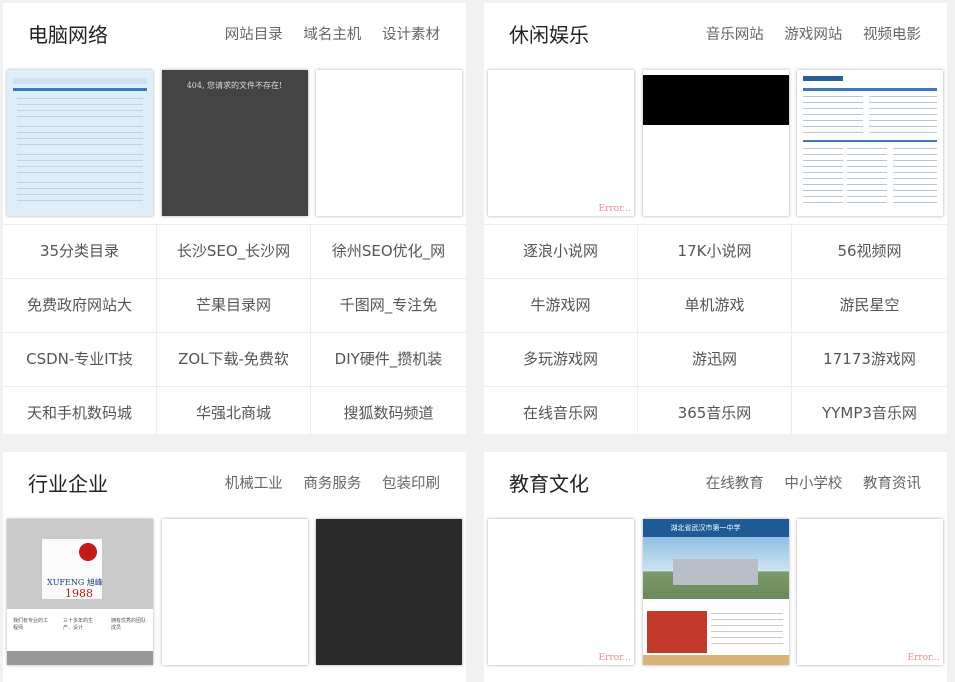 This screenshot has height=682, width=955. I want to click on link-video-movies: 视频电影, so click(892, 35).